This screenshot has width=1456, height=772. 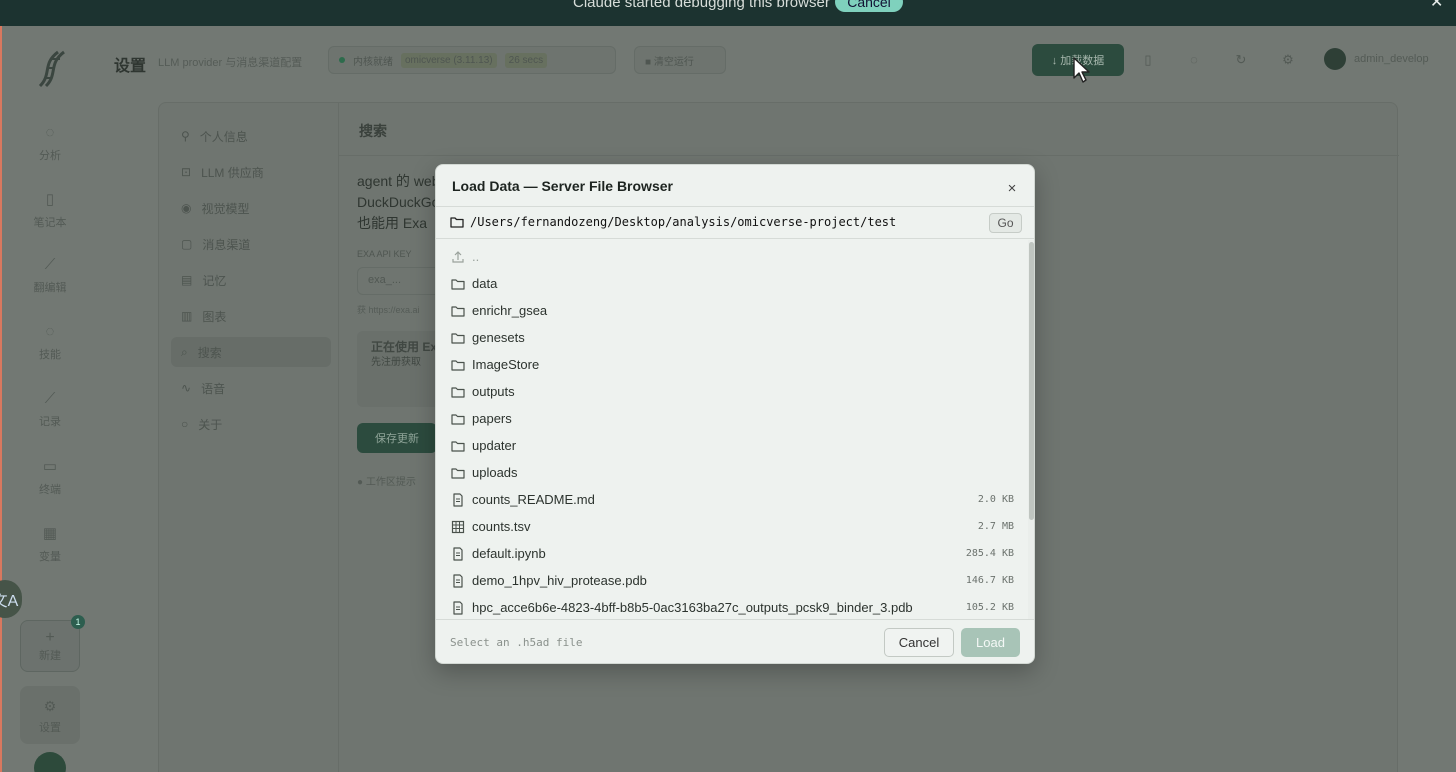 I want to click on chat-icon: ◌, so click(x=50, y=132).